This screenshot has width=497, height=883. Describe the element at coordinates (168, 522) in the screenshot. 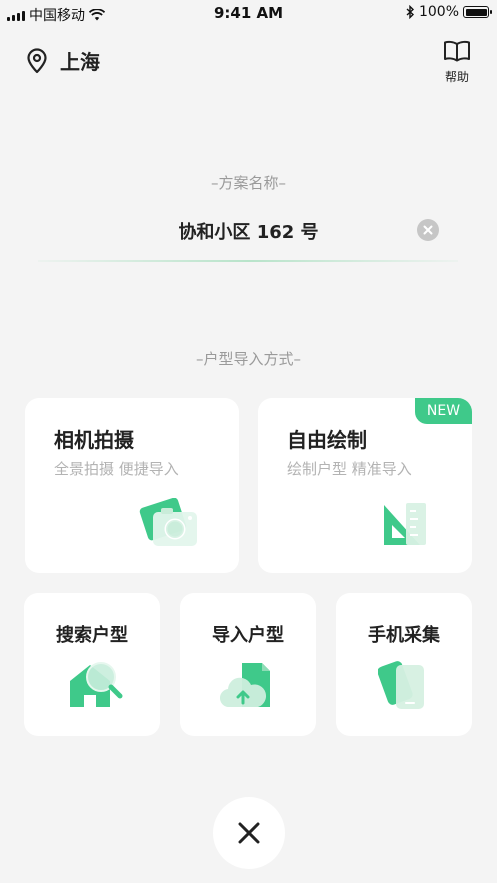

I see `camera-icon` at that location.